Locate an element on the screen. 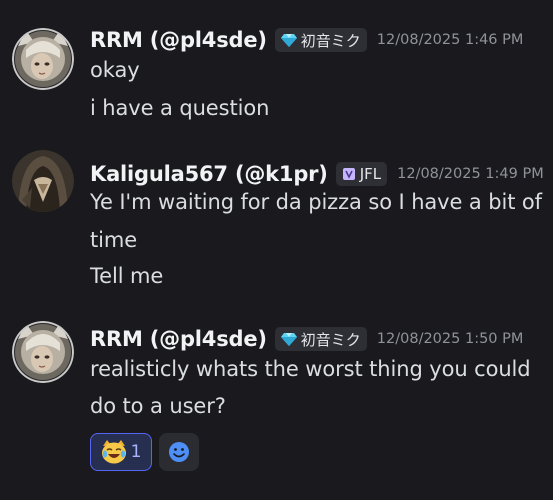 The height and width of the screenshot is (500, 553). reaction-joy-cat: 1 is located at coordinates (121, 452).